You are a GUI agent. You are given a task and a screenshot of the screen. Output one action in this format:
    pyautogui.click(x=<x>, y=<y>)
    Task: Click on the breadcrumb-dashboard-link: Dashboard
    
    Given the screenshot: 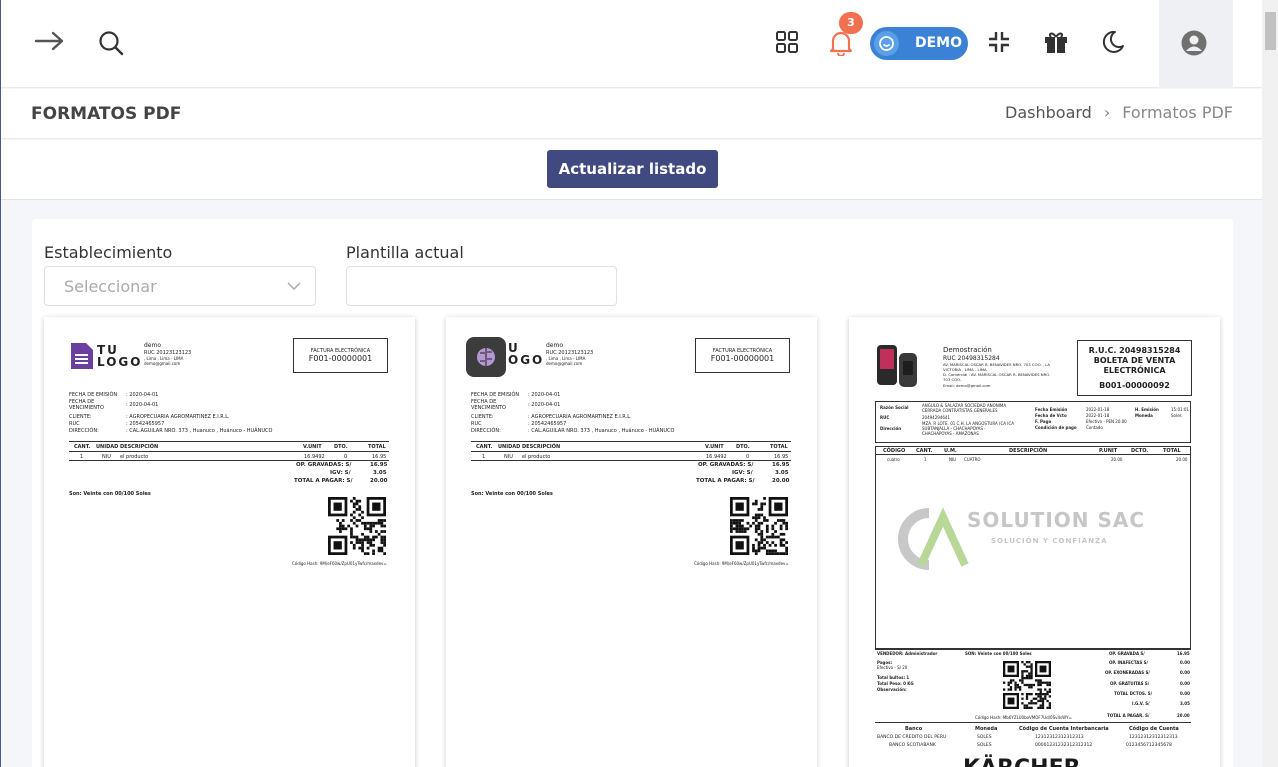 What is the action you would take?
    pyautogui.click(x=1048, y=112)
    